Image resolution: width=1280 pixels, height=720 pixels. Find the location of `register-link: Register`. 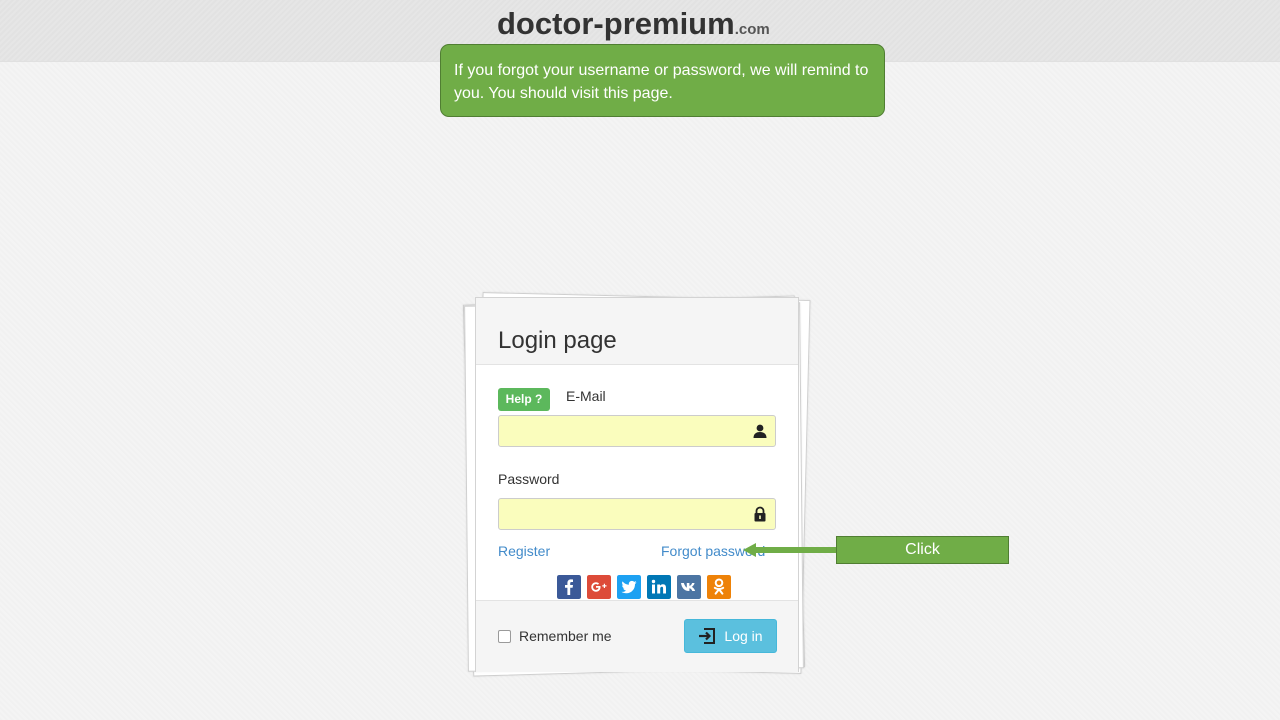

register-link: Register is located at coordinates (524, 551).